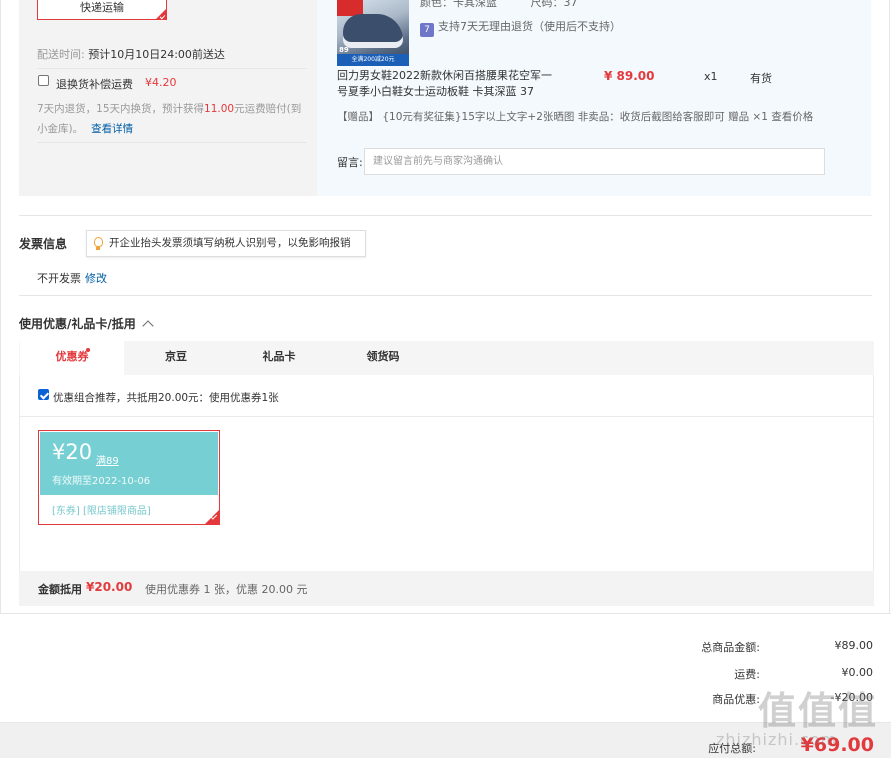 The width and height of the screenshot is (891, 758). I want to click on tab-coupons-label: 优惠券, so click(72, 356).